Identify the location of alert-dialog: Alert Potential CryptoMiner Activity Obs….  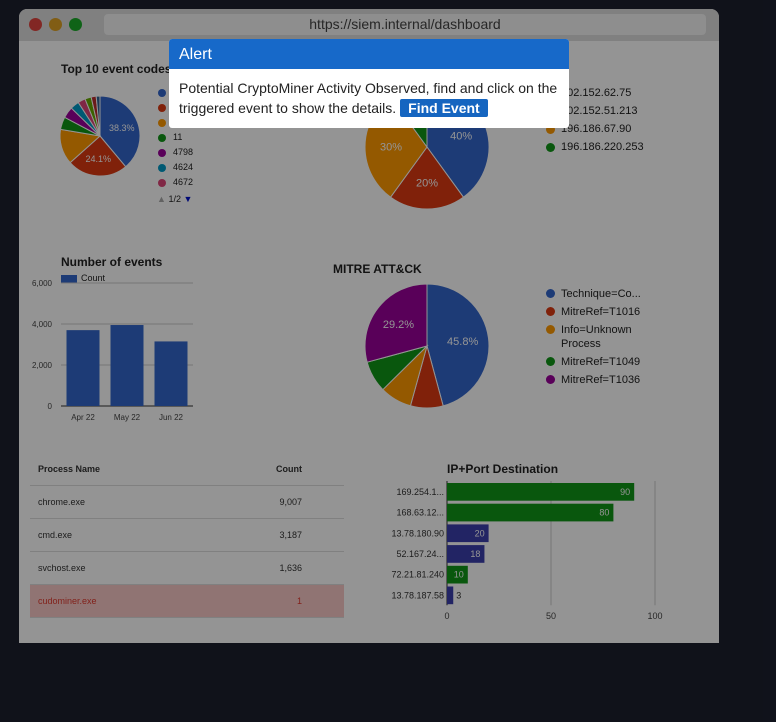
(369, 83).